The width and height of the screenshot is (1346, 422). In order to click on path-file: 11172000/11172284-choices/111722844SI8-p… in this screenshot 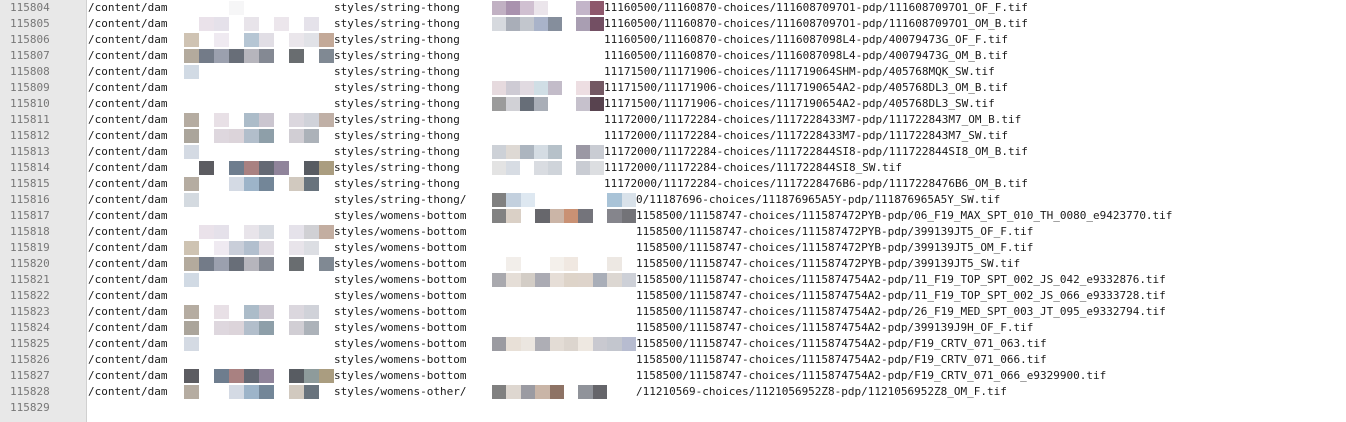, I will do `click(816, 151)`.